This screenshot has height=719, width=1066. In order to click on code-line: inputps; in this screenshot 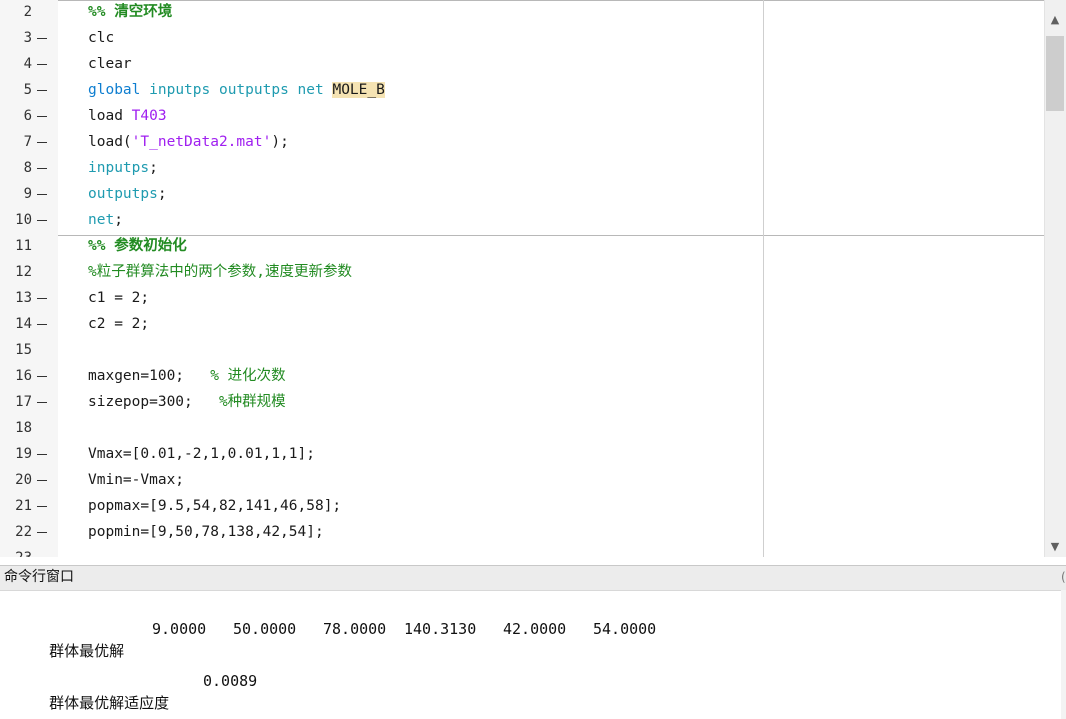, I will do `click(123, 168)`.